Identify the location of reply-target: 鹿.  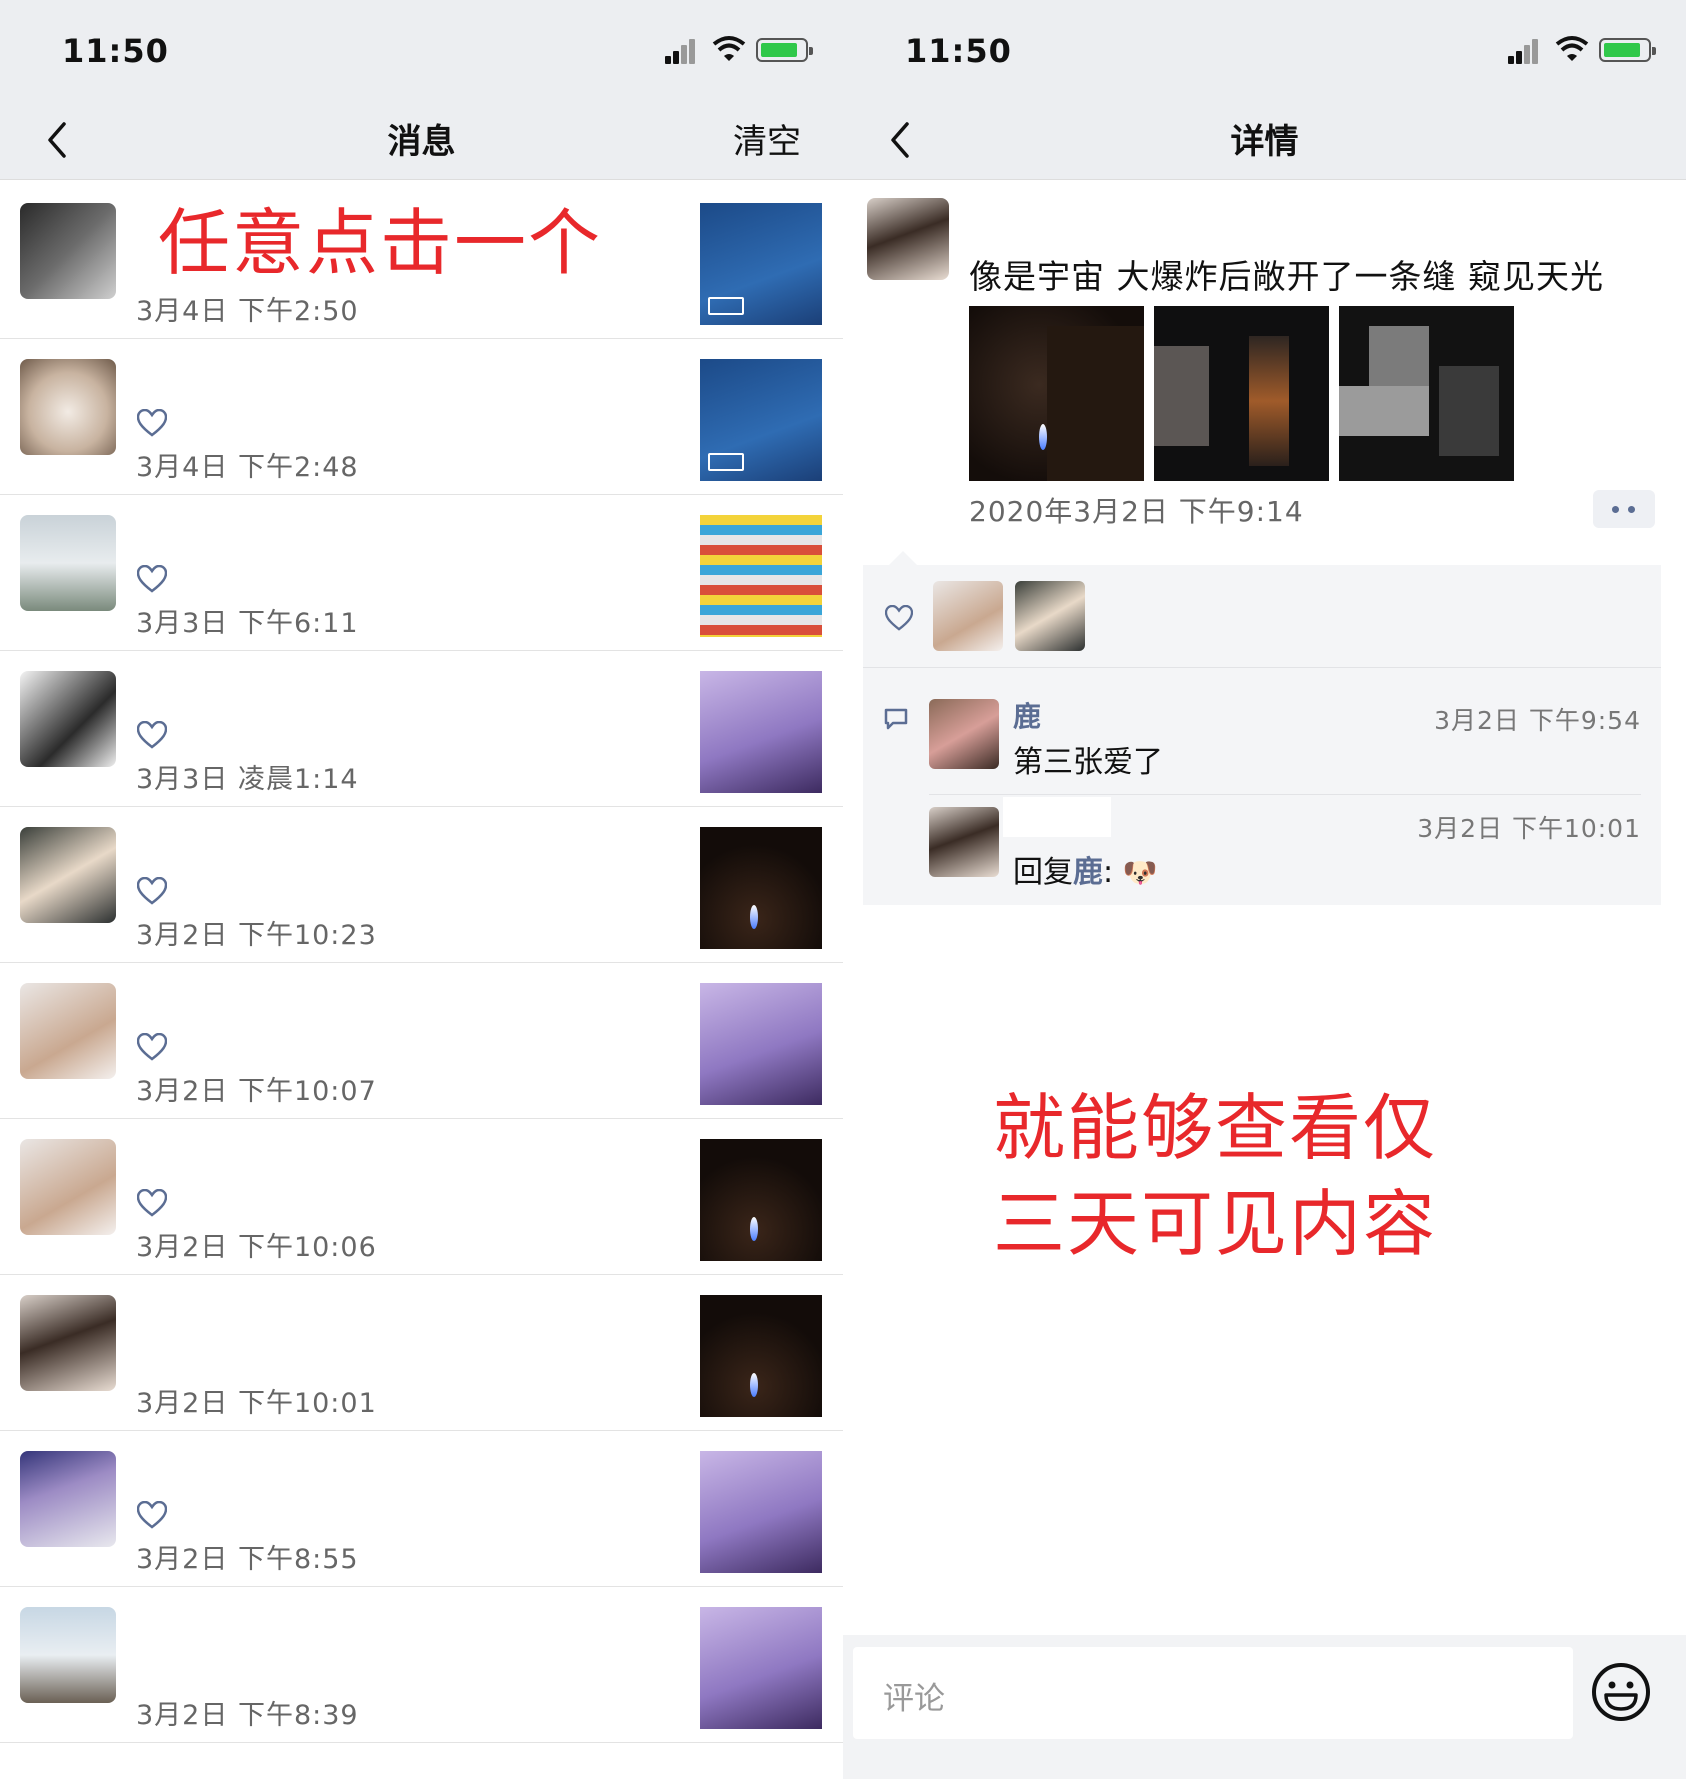
(1088, 872).